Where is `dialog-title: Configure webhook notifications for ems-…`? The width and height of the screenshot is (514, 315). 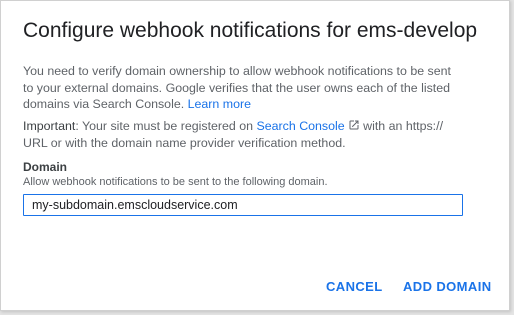 dialog-title: Configure webhook notifications for ems-… is located at coordinates (250, 30).